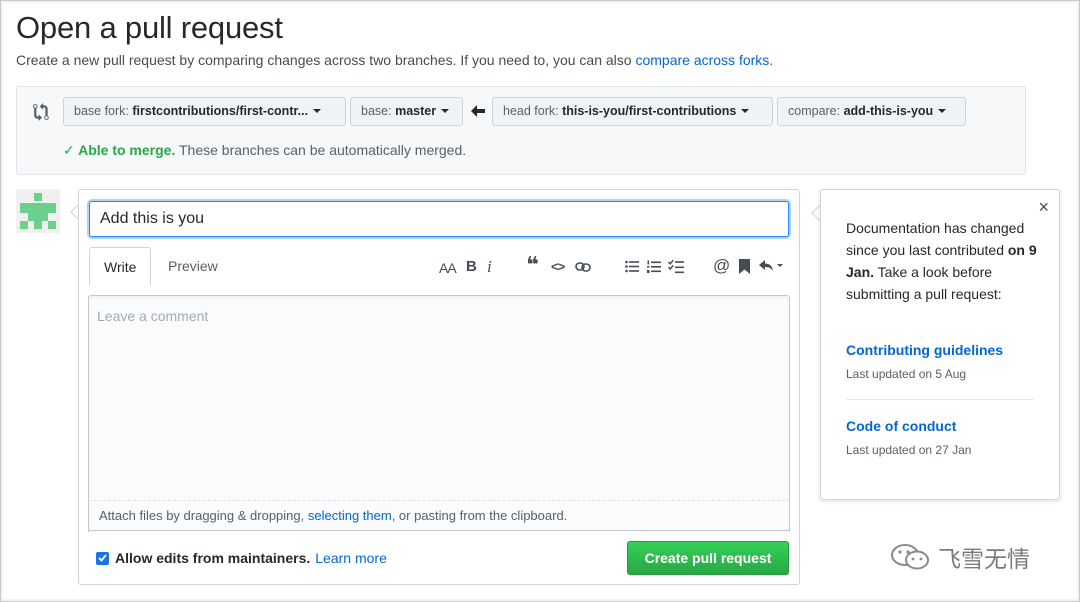 This screenshot has width=1080, height=602. Describe the element at coordinates (940, 399) in the screenshot. I see `divider` at that location.